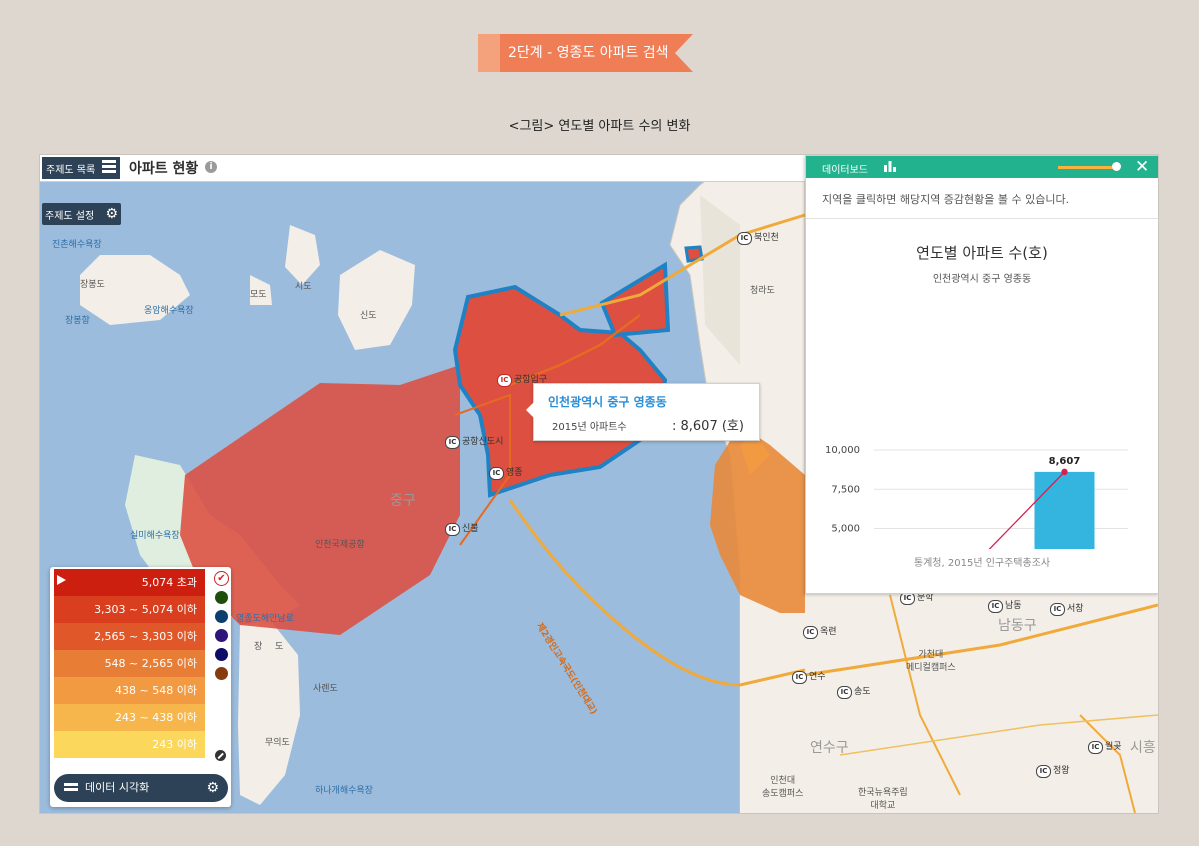 The width and height of the screenshot is (1199, 846). Describe the element at coordinates (1142, 167) in the screenshot. I see `close-icon: ✕` at that location.